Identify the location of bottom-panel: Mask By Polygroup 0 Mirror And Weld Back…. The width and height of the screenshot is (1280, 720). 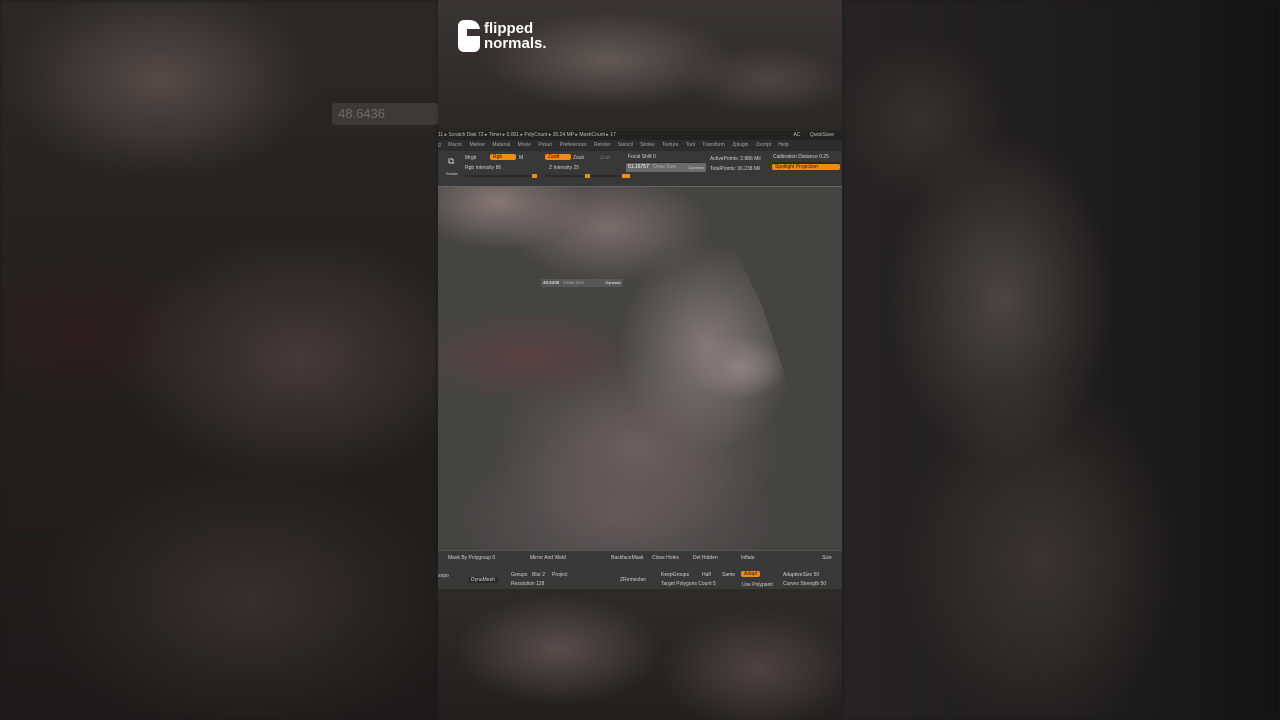
(640, 570).